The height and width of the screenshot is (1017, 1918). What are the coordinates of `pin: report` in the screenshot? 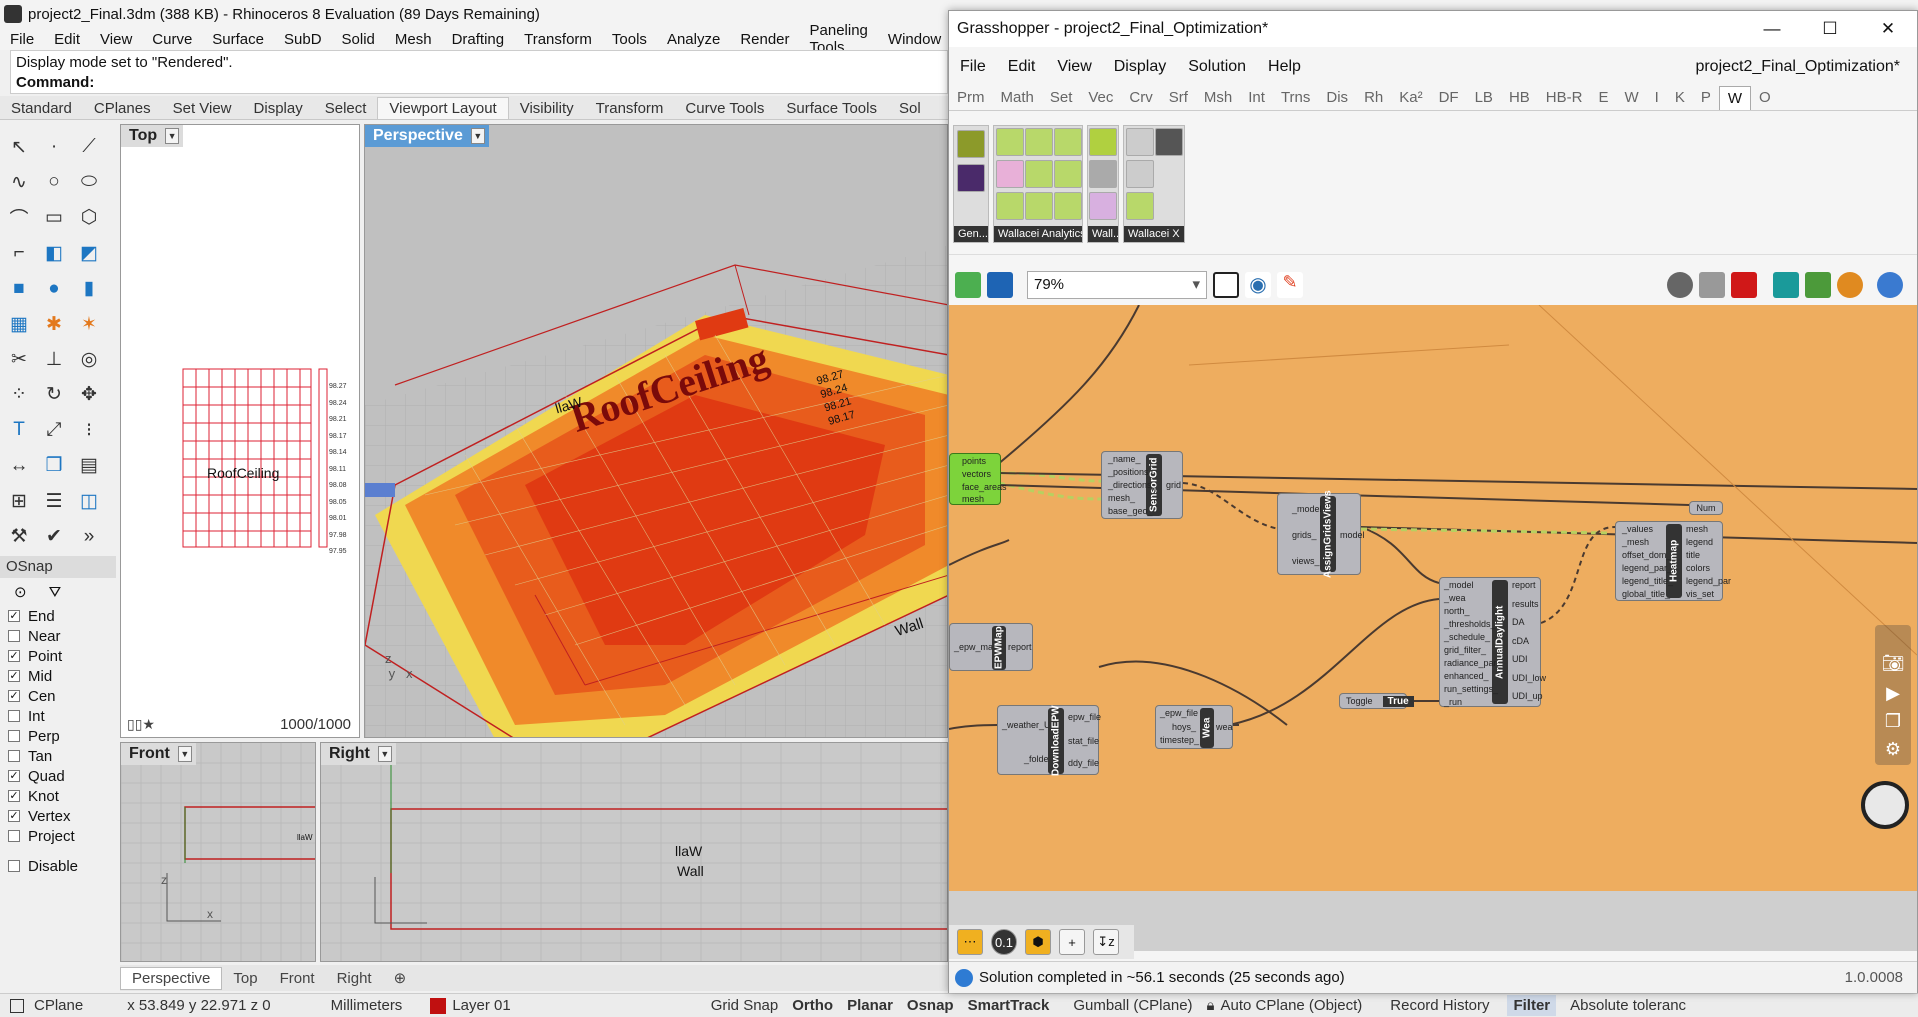 It's located at (1524, 585).